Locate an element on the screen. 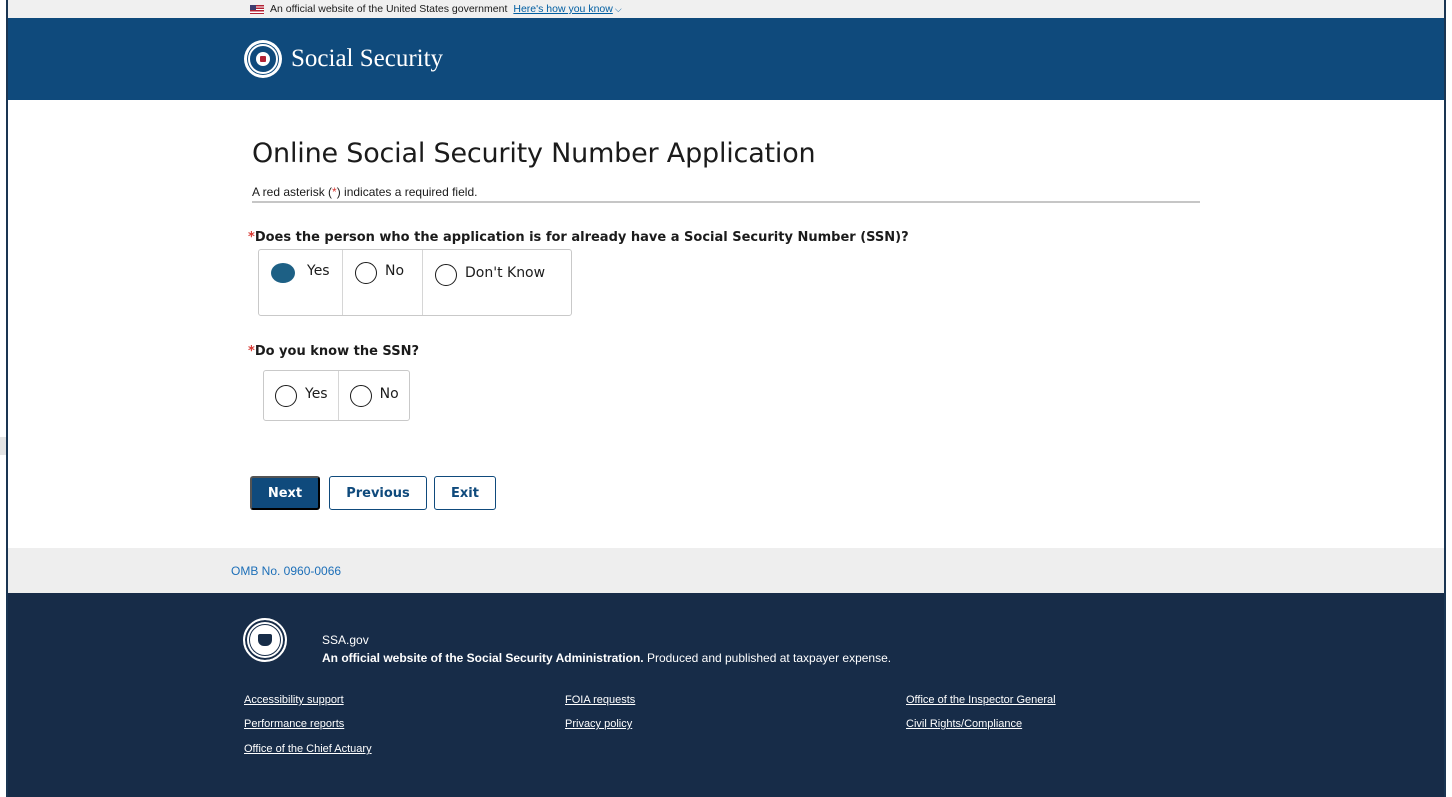 The image size is (1452, 797). divider is located at coordinates (726, 202).